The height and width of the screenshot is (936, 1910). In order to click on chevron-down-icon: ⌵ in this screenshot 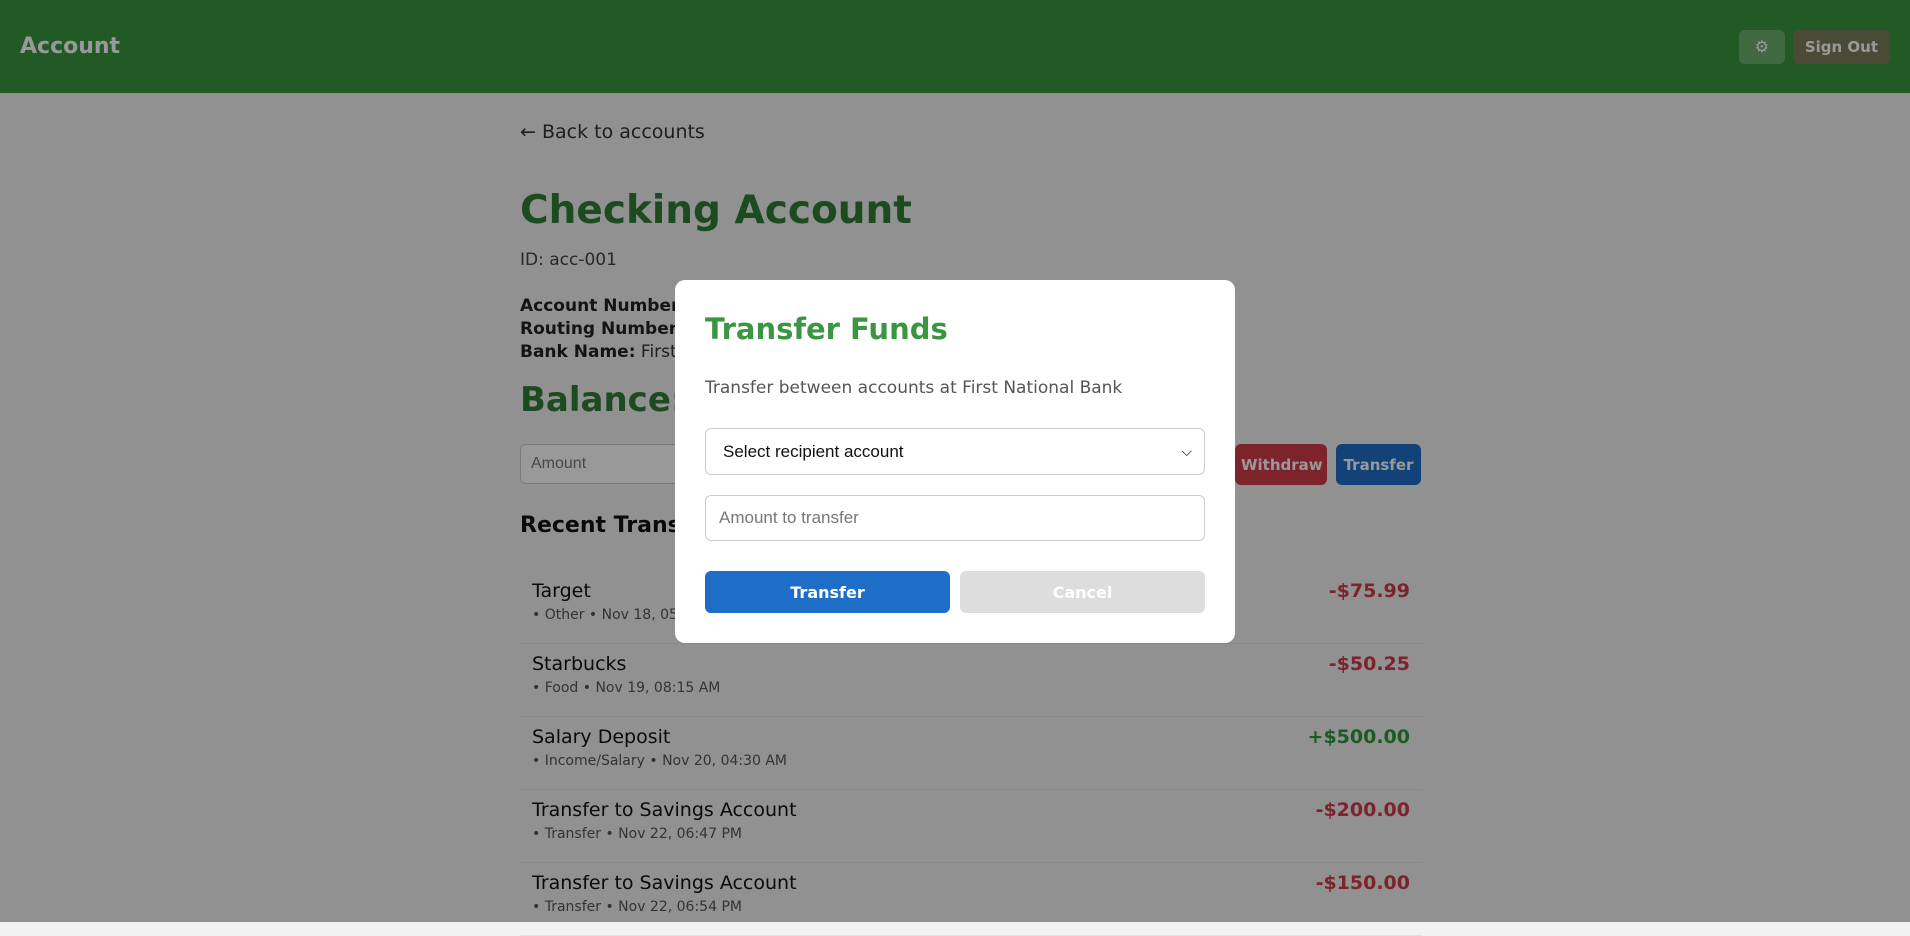, I will do `click(1186, 451)`.